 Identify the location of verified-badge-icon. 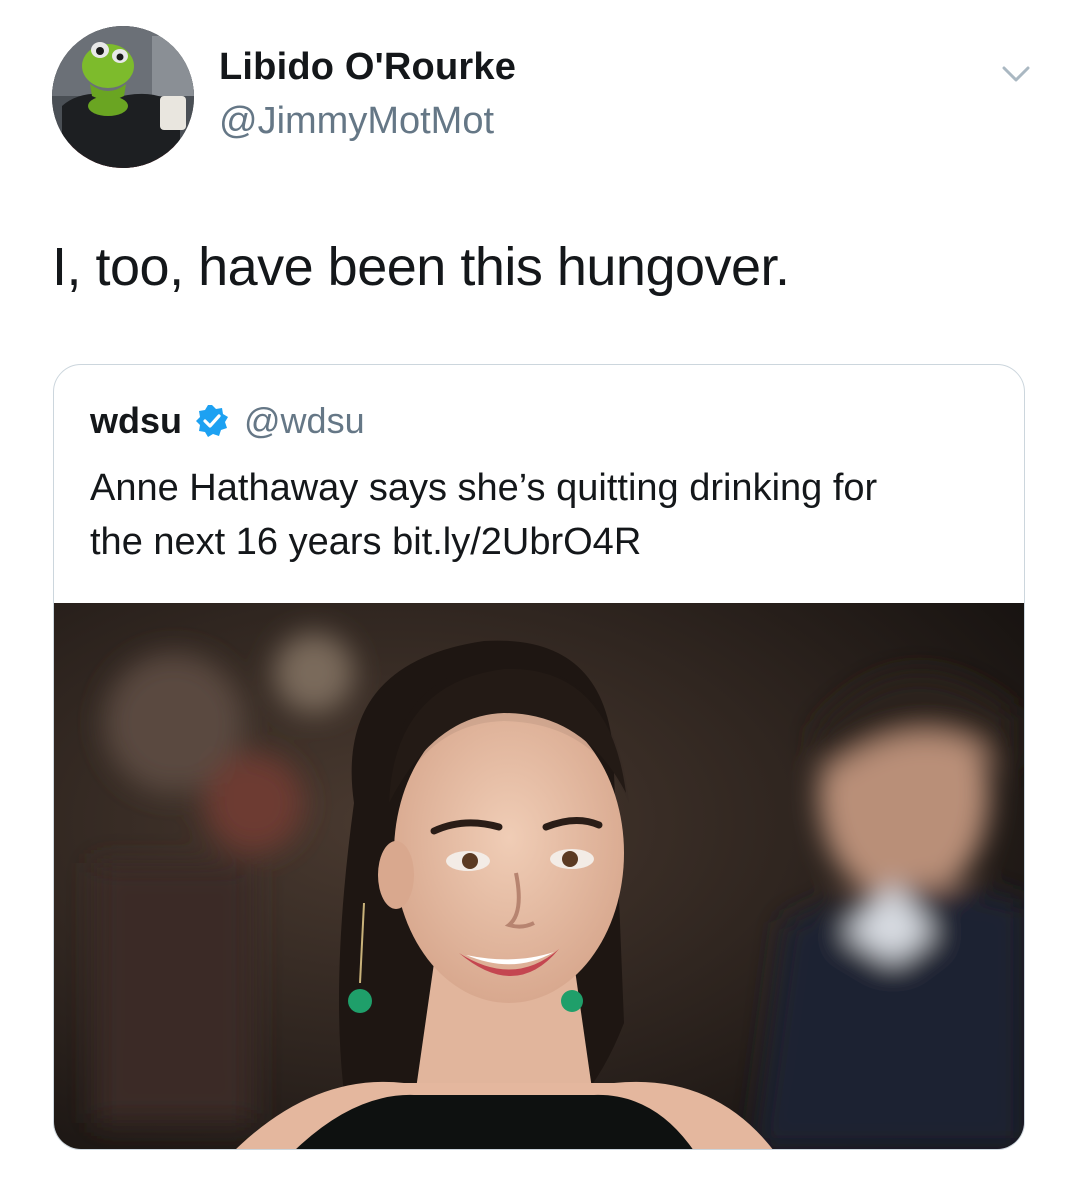
(212, 421).